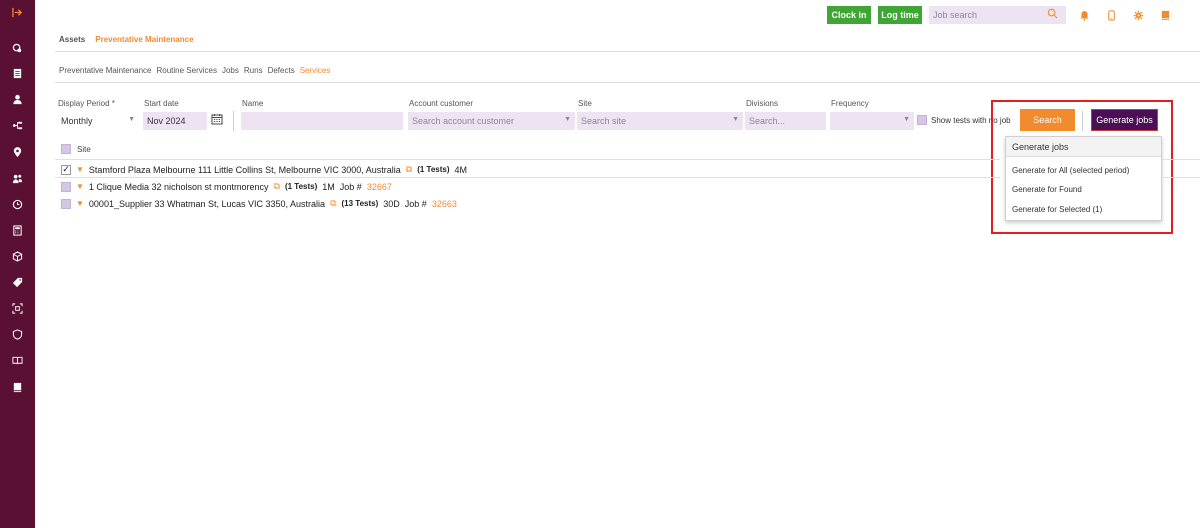  I want to click on start-date-value: Nov 2024, so click(166, 121).